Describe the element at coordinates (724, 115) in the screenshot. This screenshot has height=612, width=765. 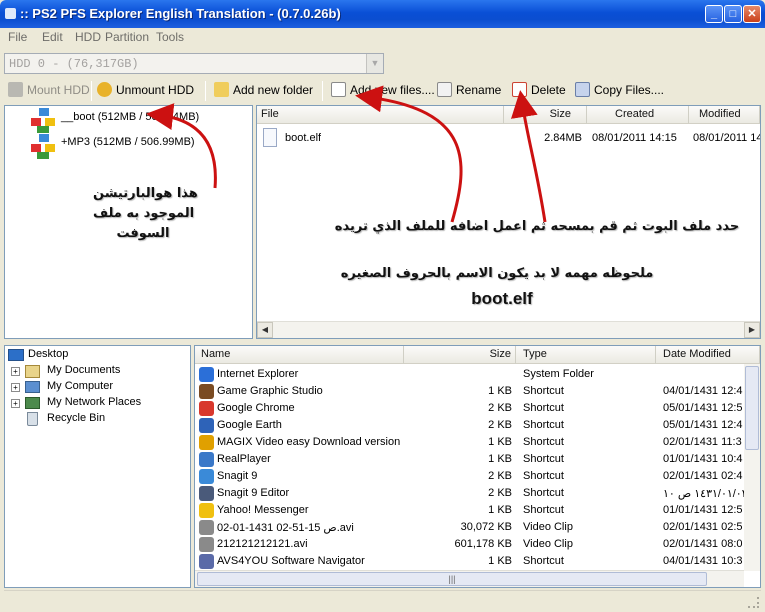
I see `column-modified: Modified` at that location.